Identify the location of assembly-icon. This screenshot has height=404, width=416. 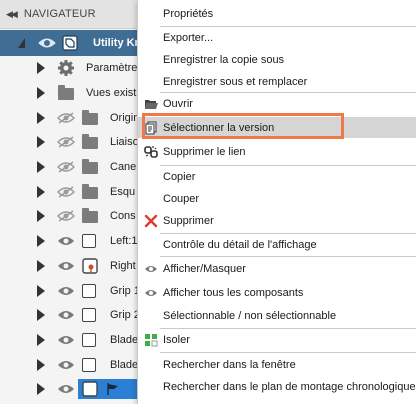
(70, 43).